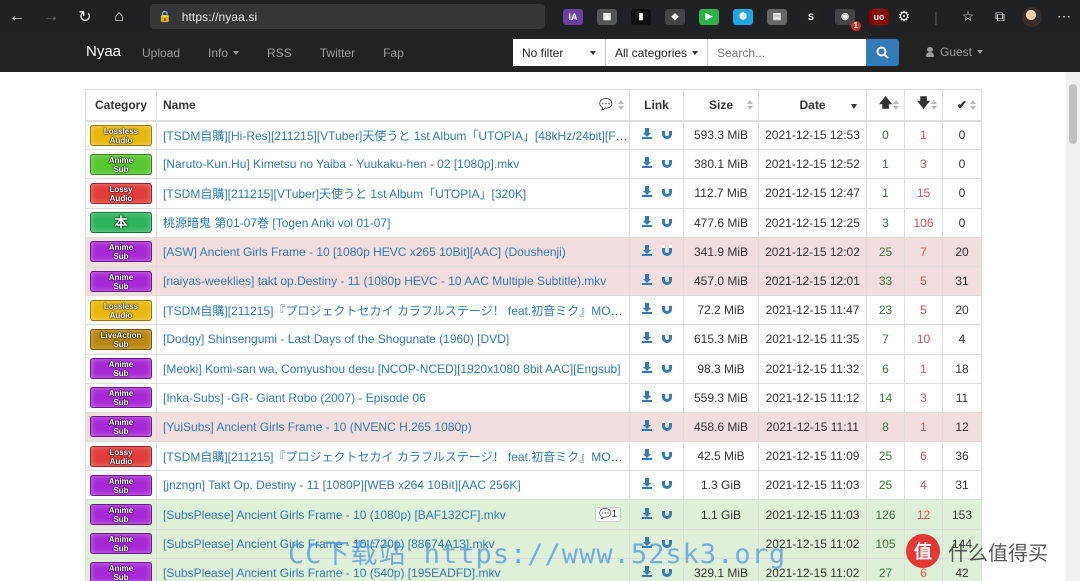 This screenshot has width=1080, height=581. I want to click on torrent-link: 桃源暗鬼 第01-07巻 [Togen Anki vol 01-07], so click(276, 223).